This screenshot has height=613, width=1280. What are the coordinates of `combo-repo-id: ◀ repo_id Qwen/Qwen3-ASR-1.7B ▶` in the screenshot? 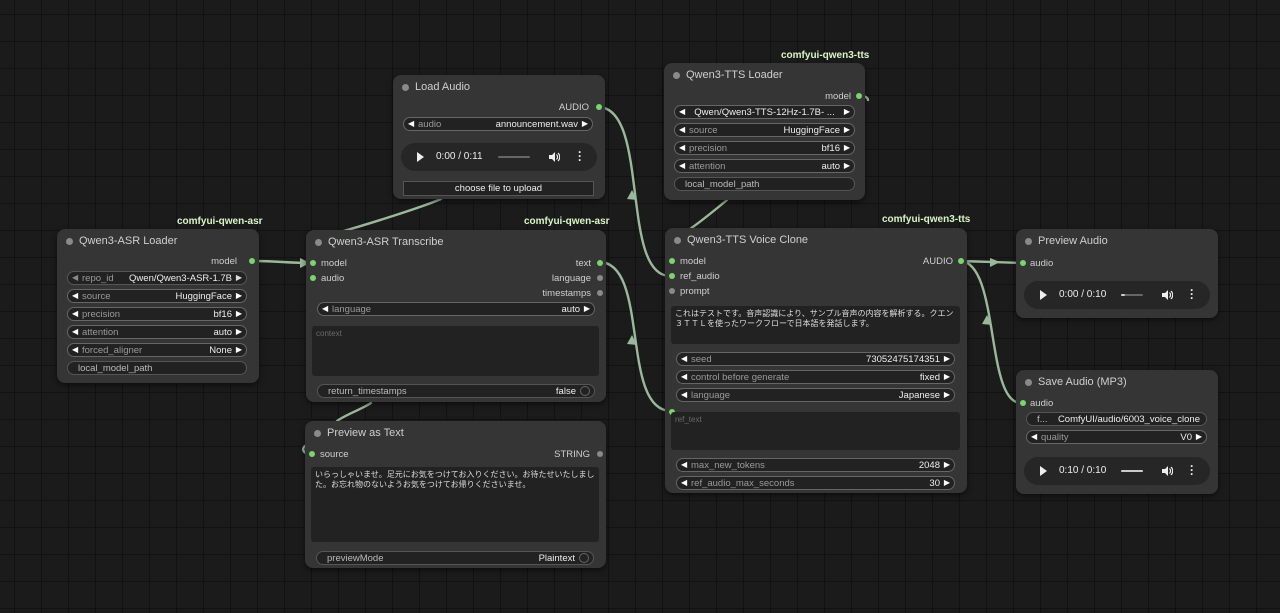 It's located at (157, 278).